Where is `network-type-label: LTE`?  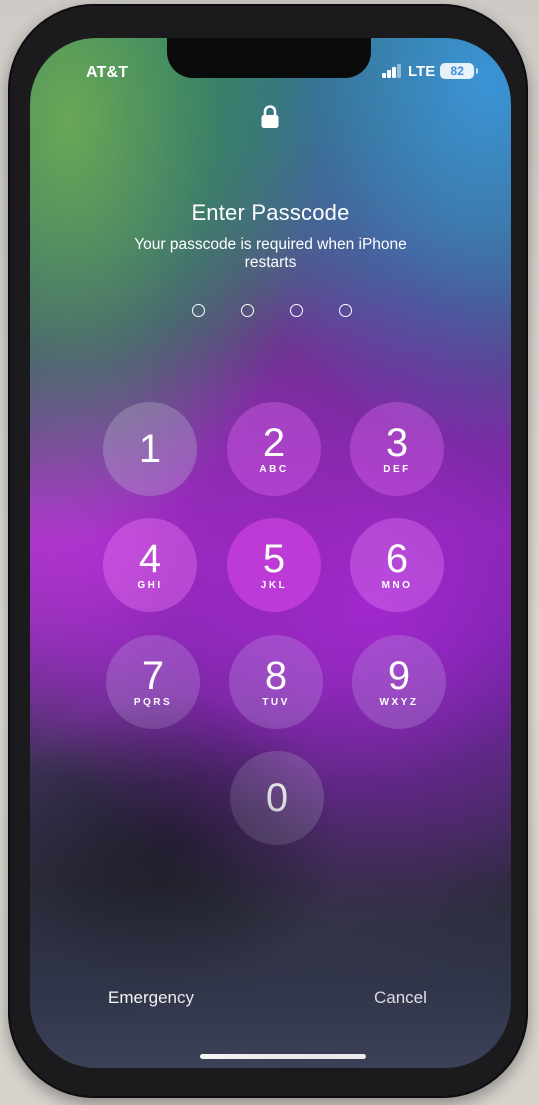 network-type-label: LTE is located at coordinates (422, 71).